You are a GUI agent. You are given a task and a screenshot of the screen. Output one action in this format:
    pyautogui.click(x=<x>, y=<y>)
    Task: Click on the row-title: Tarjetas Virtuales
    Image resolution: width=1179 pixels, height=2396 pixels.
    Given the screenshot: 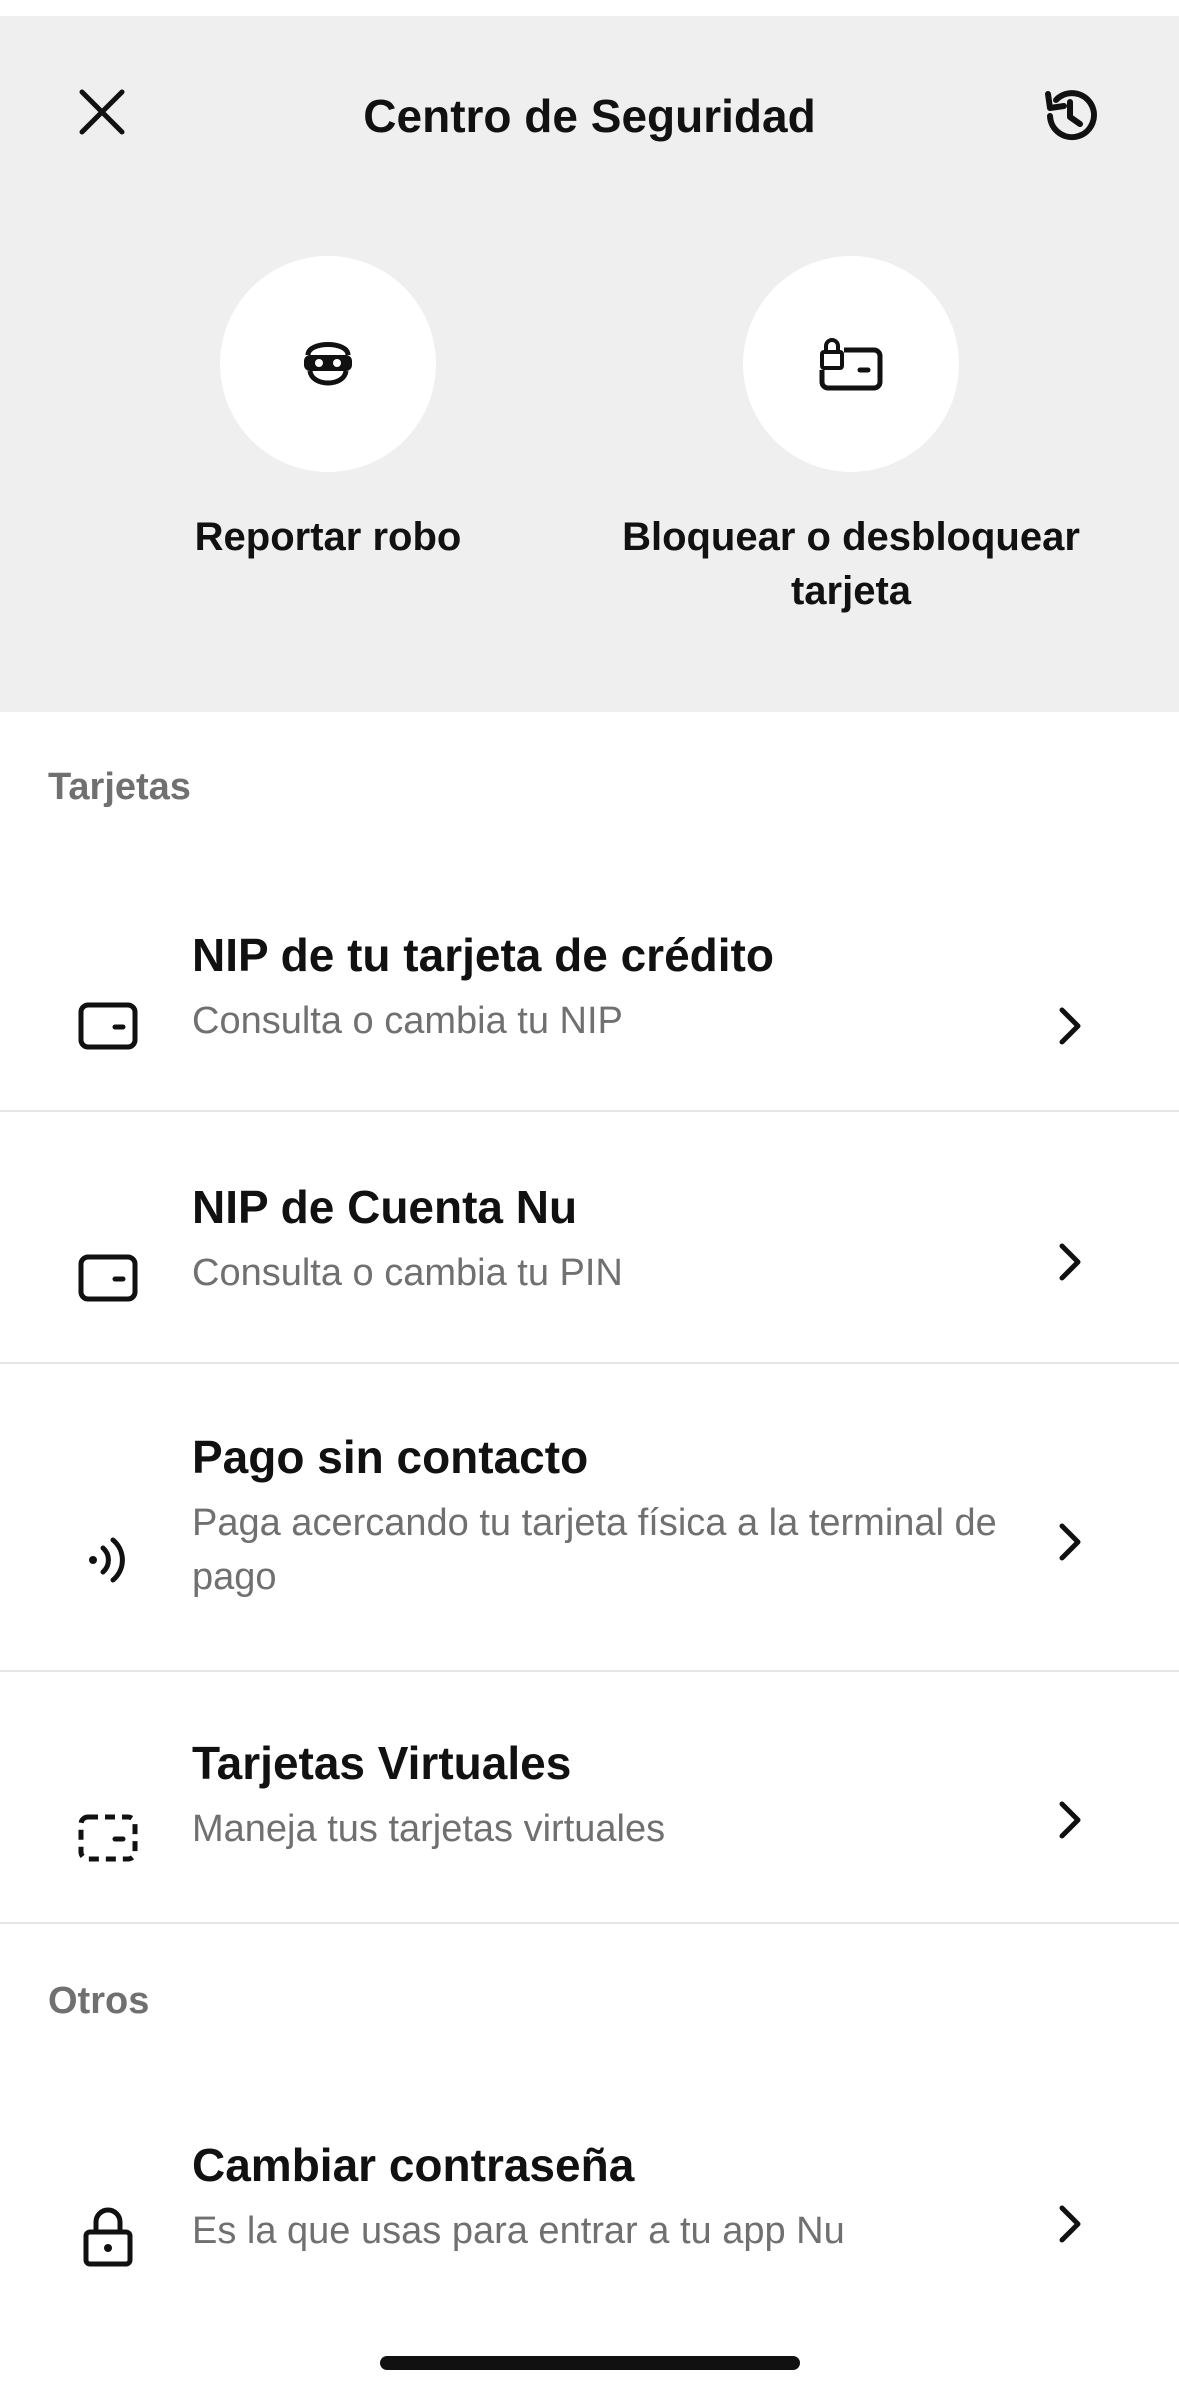 What is the action you would take?
    pyautogui.click(x=382, y=1763)
    